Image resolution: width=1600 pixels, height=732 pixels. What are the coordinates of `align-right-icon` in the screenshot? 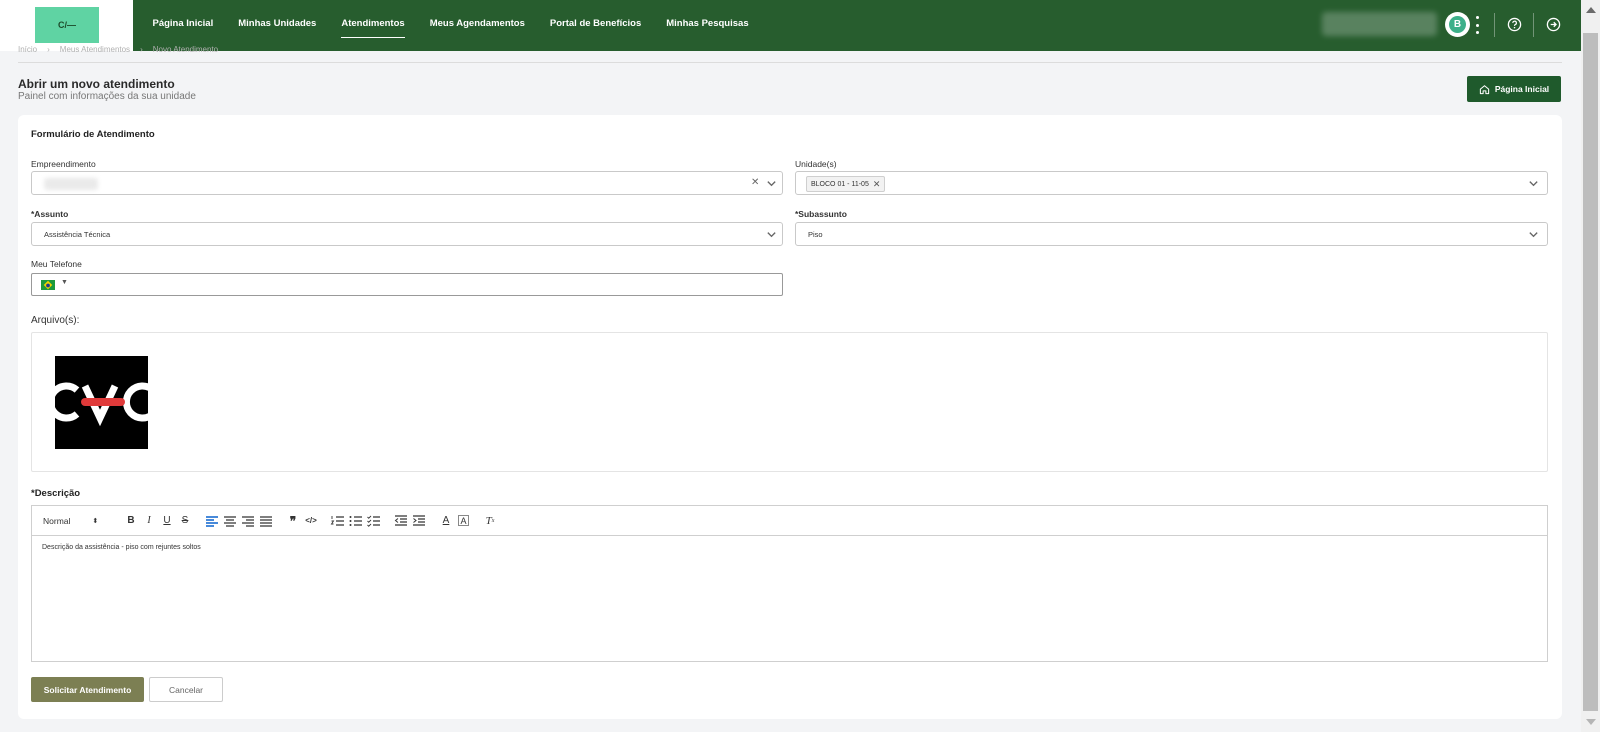 It's located at (248, 521).